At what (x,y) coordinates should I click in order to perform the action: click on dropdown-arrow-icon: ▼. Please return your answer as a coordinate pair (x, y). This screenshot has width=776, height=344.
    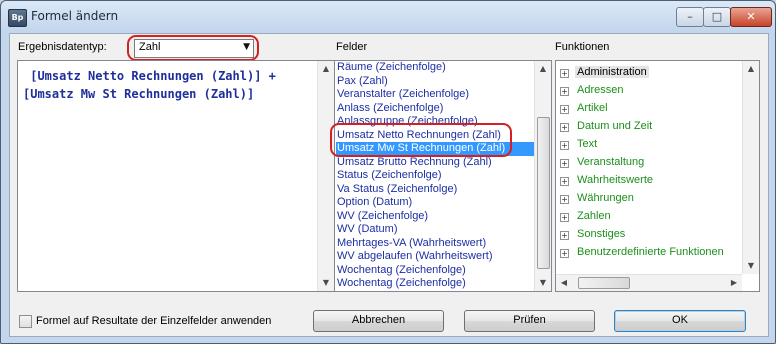
    Looking at the image, I should click on (246, 47).